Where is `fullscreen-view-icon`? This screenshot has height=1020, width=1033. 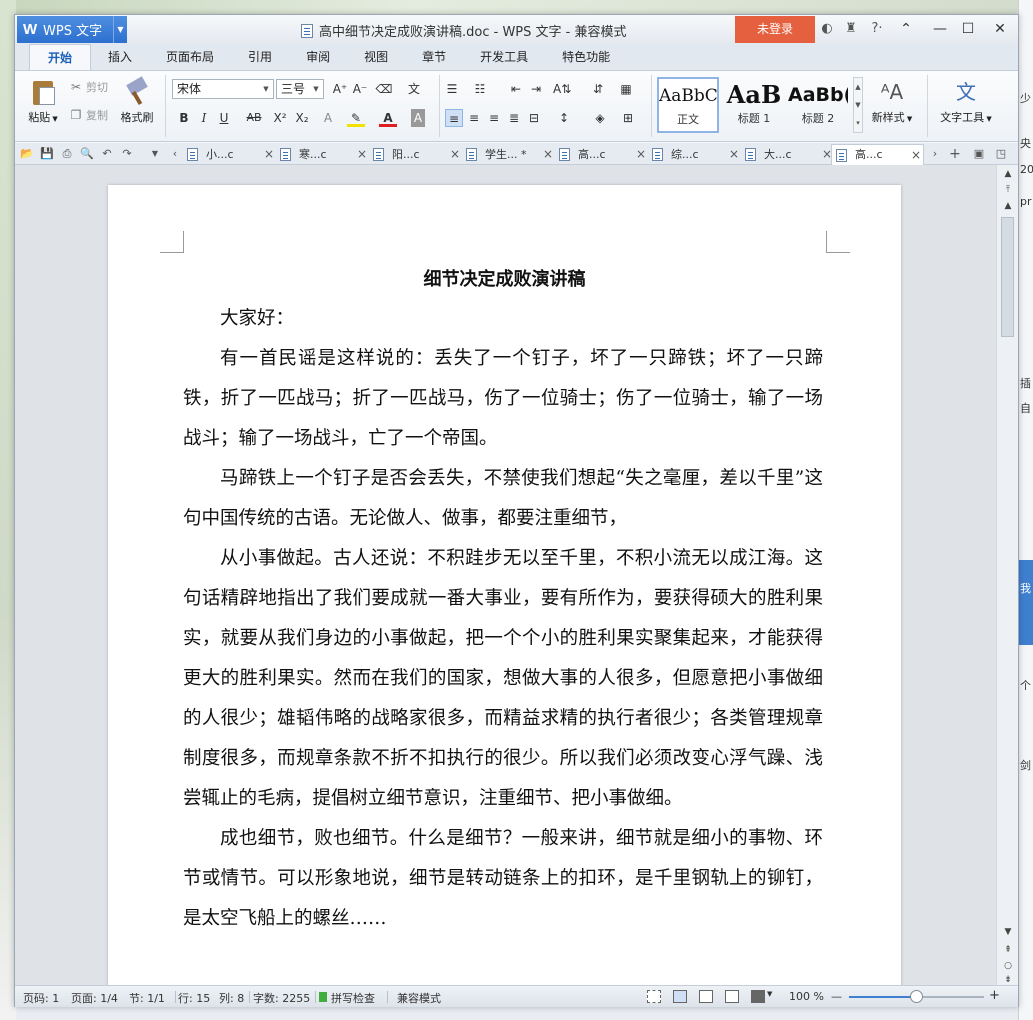
fullscreen-view-icon is located at coordinates (654, 996).